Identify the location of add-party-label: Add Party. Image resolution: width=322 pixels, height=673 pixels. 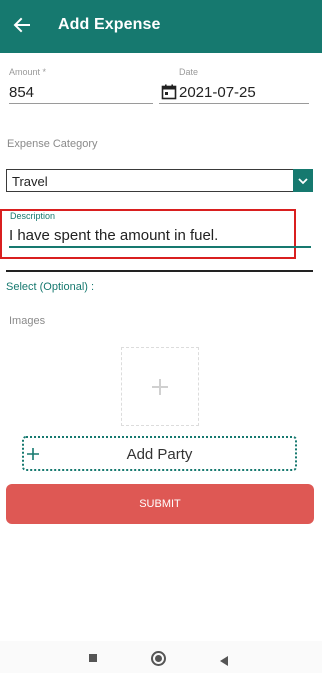
(159, 454).